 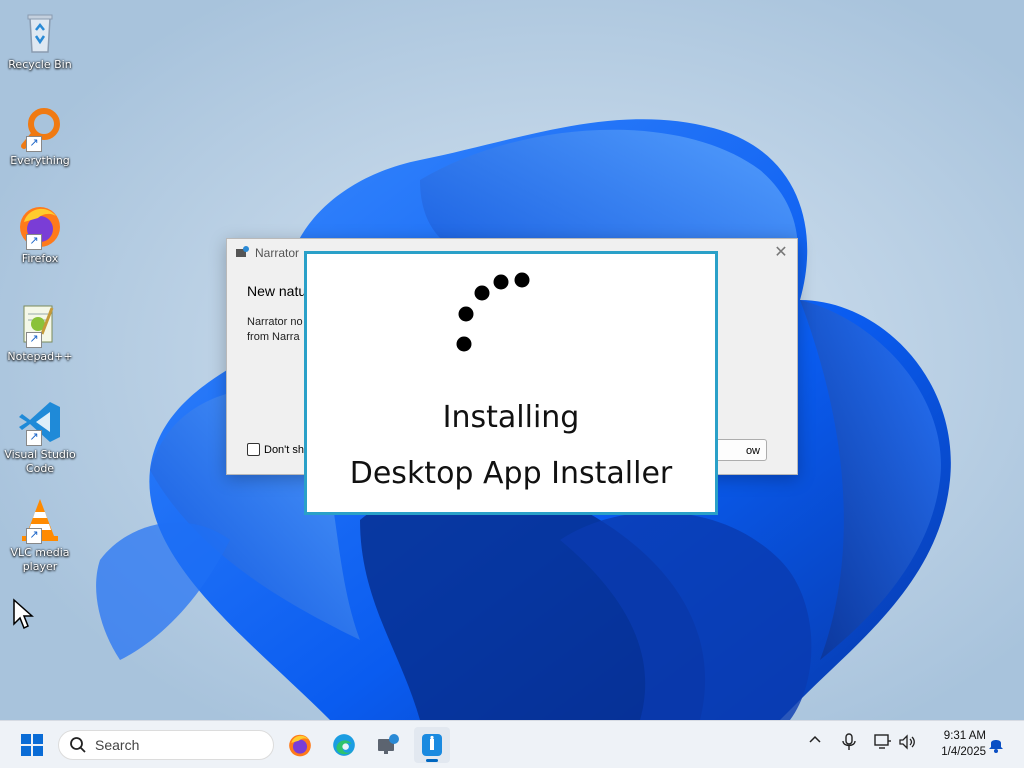 What do you see at coordinates (849, 744) in the screenshot?
I see `microphone-icon` at bounding box center [849, 744].